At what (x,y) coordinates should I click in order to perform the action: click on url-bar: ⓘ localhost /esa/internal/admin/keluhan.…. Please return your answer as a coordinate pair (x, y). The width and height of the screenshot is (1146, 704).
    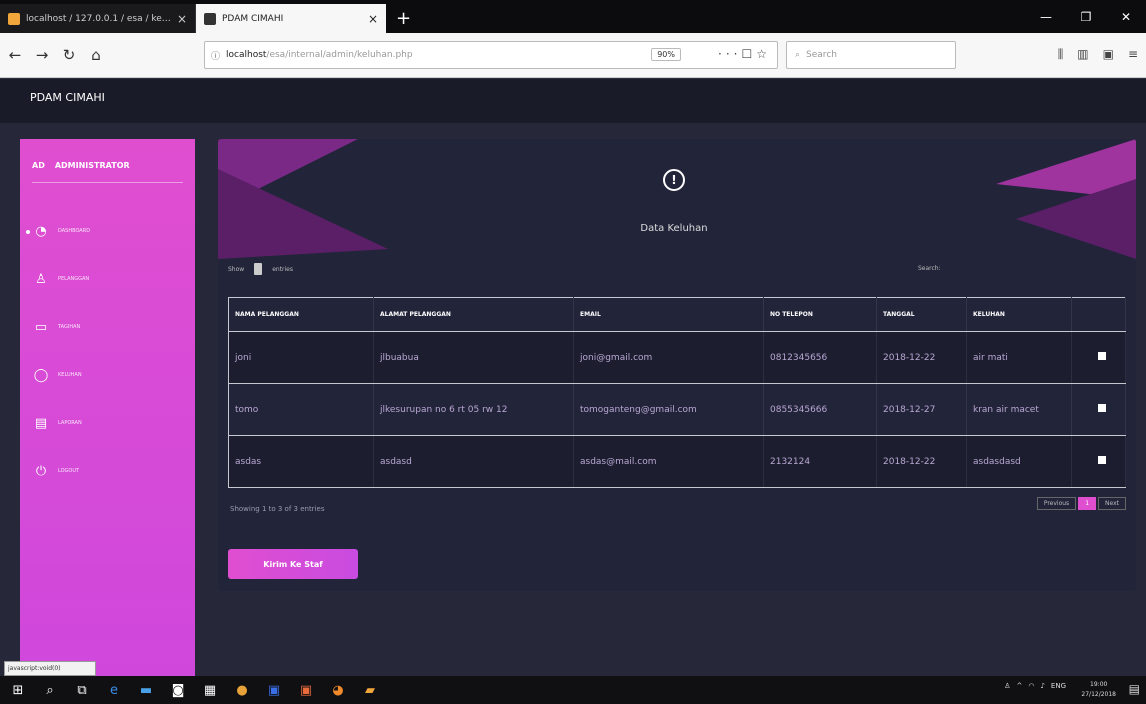
    Looking at the image, I should click on (491, 55).